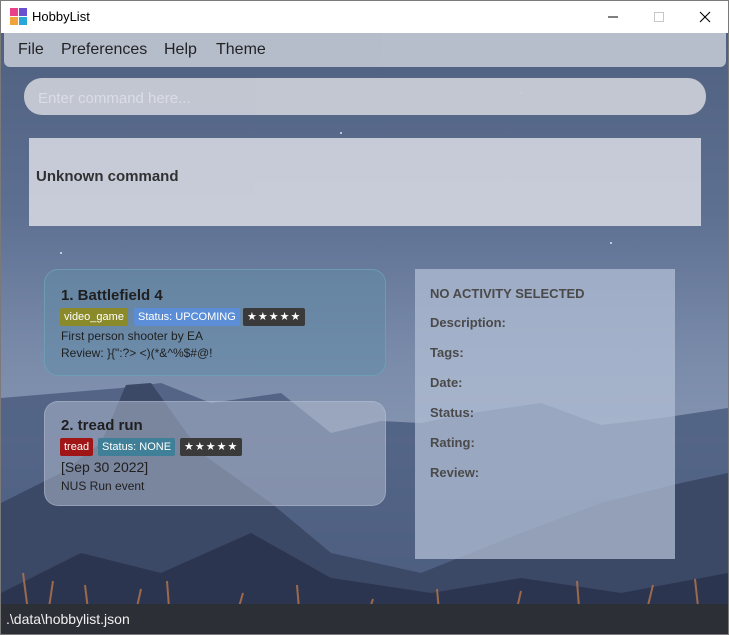 This screenshot has width=729, height=635. I want to click on menu-file: File, so click(31, 50).